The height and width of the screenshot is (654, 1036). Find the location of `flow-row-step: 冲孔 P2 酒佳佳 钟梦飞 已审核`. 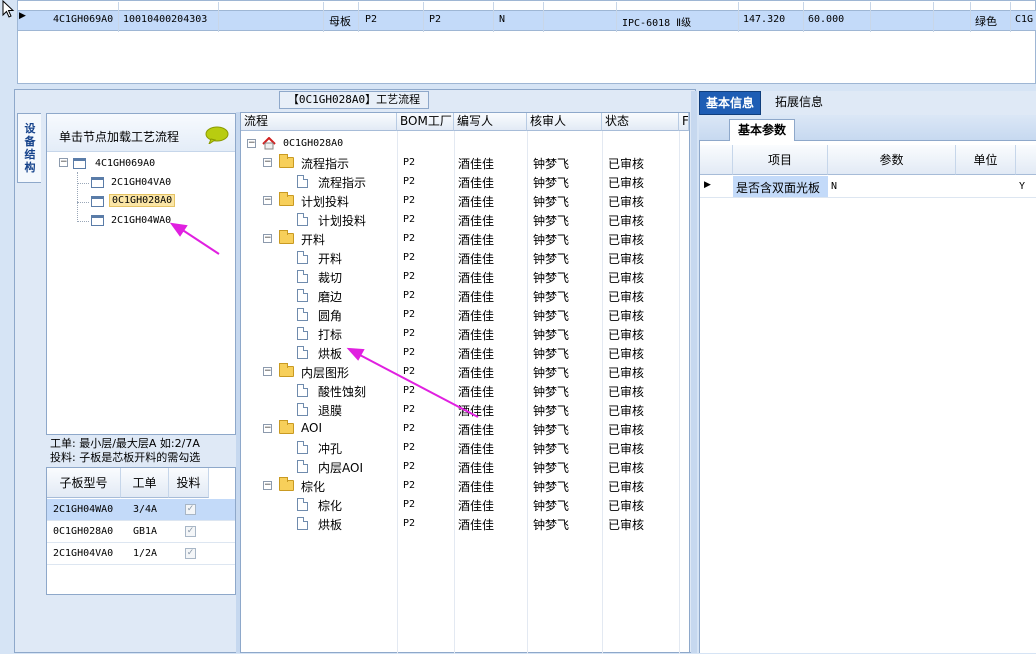

flow-row-step: 冲孔 P2 酒佳佳 钟梦飞 已审核 is located at coordinates (465, 447).